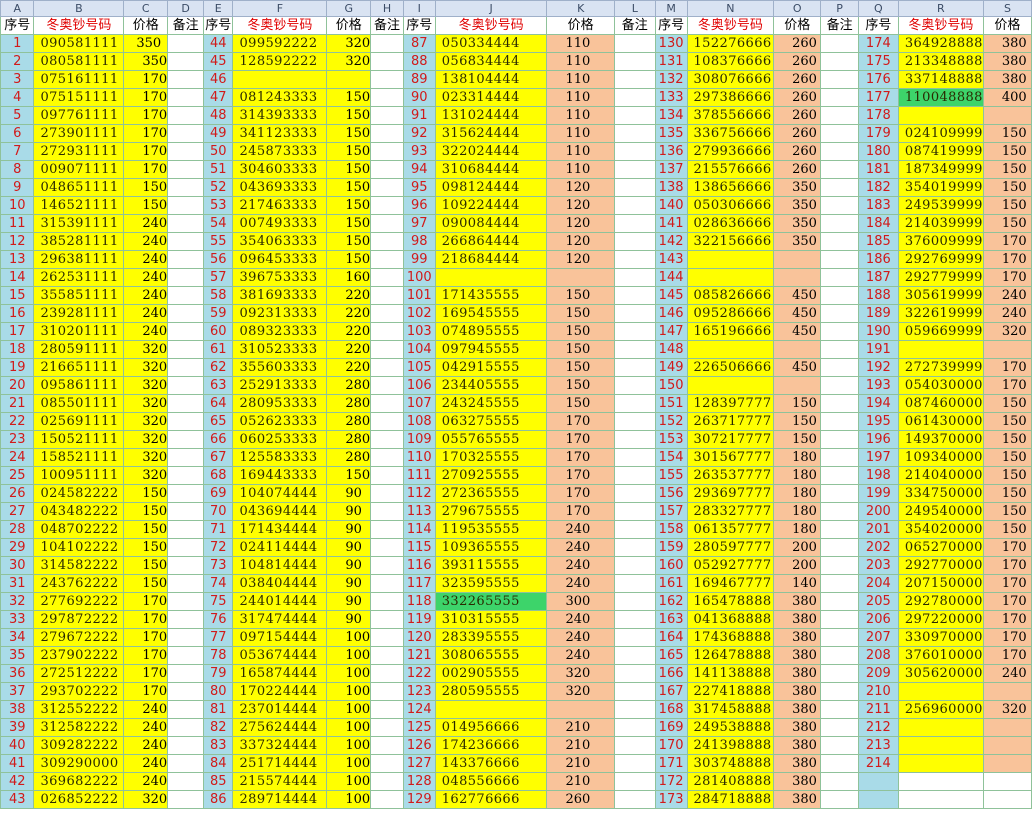 The height and width of the screenshot is (818, 1032). Describe the element at coordinates (491, 493) in the screenshot. I see `cell-code: 272365555` at that location.